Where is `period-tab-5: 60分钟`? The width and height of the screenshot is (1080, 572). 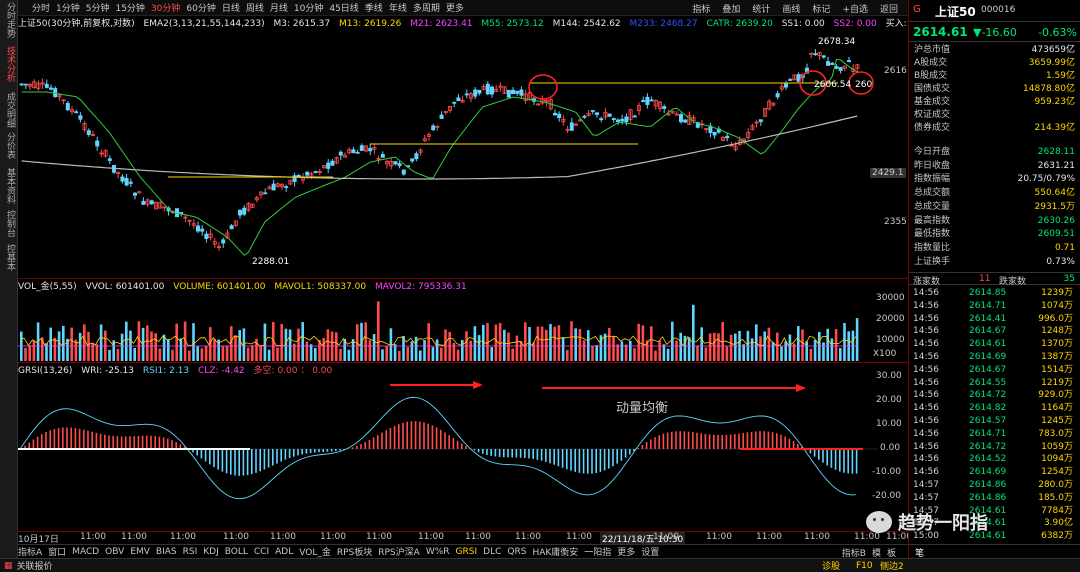
period-tab-5: 60分钟 is located at coordinates (200, 7).